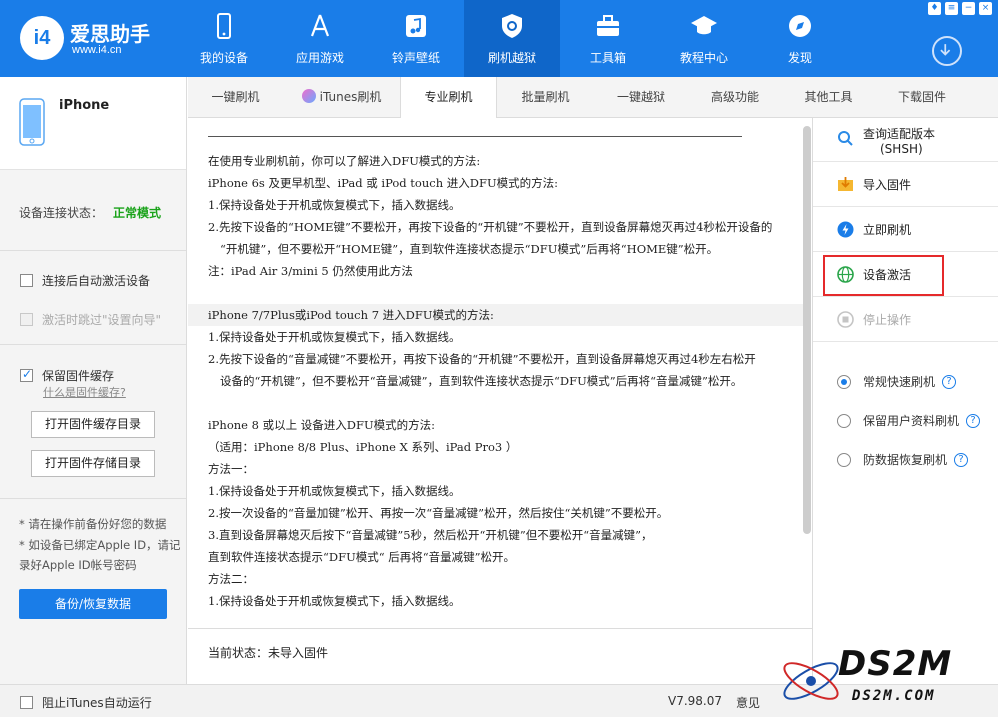  Describe the element at coordinates (704, 38) in the screenshot. I see `nav-tutorials: 教程中心` at that location.